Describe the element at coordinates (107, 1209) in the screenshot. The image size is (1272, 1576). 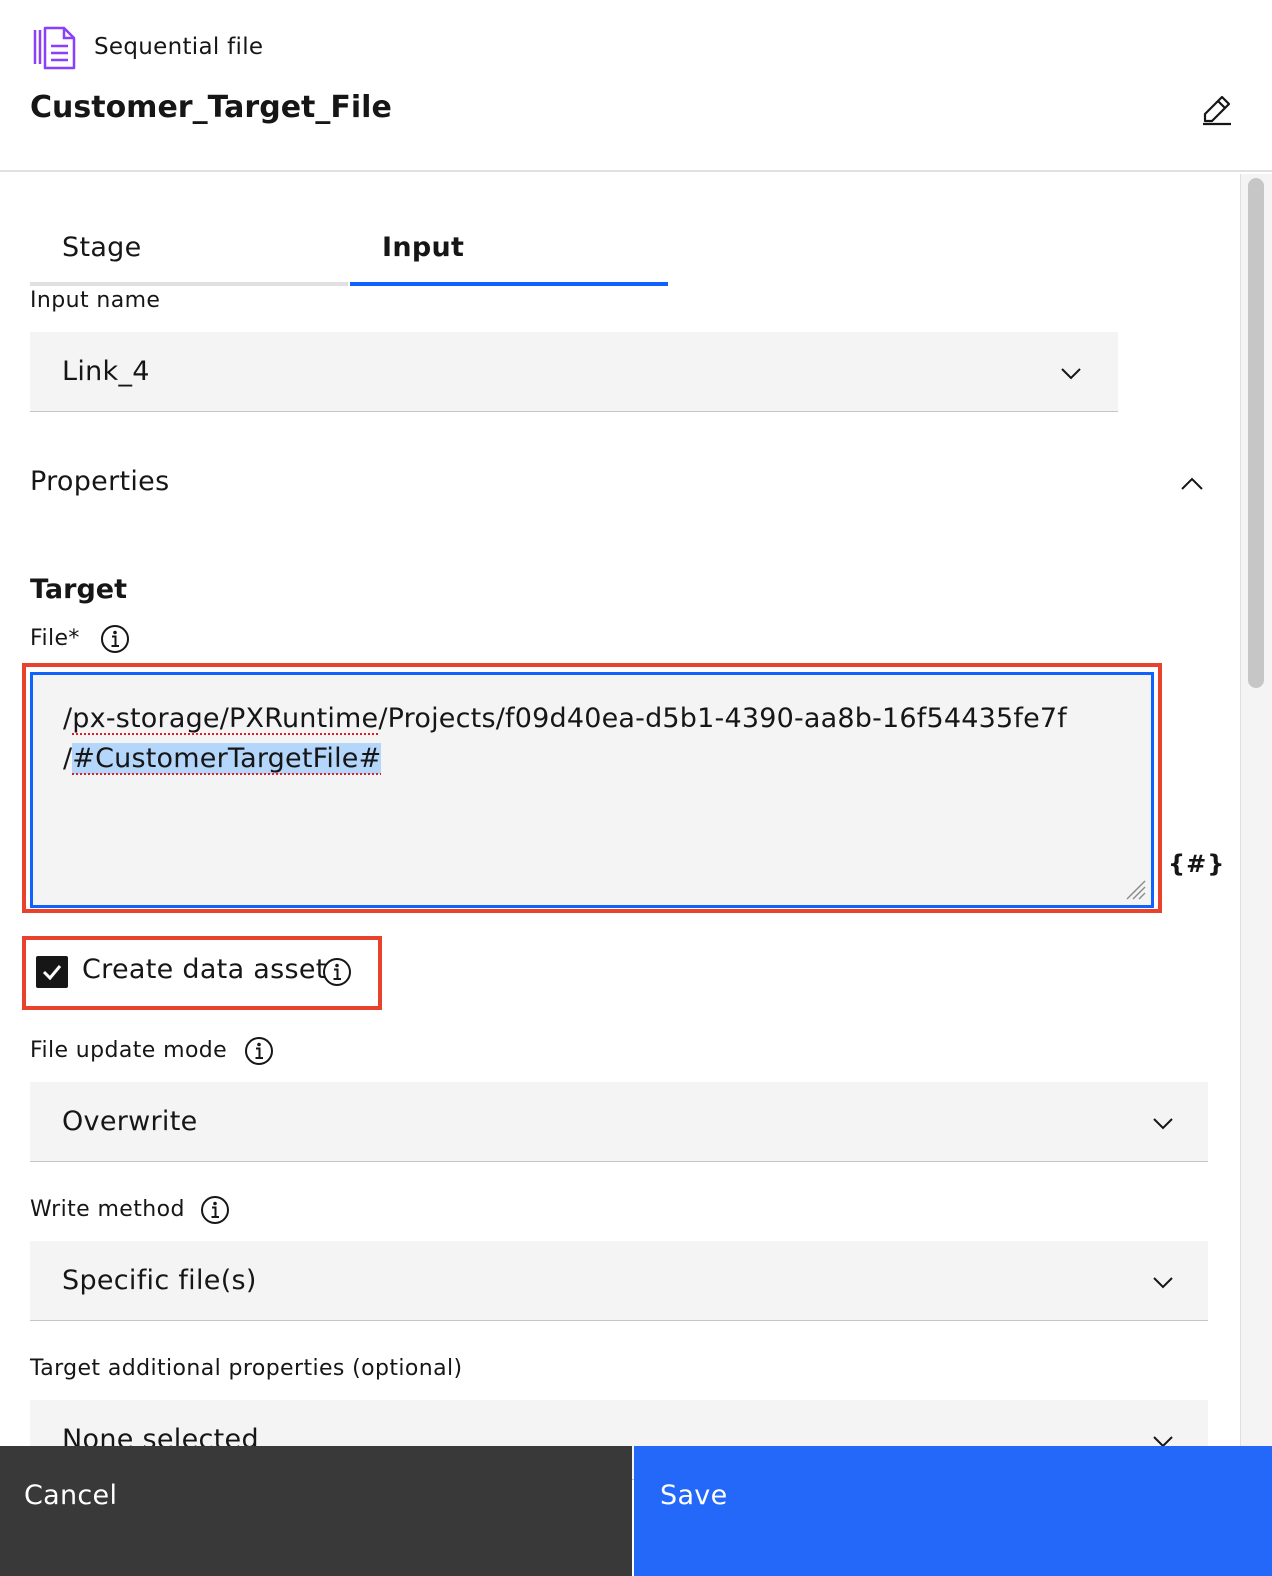
I see `write-method-label: Write method` at that location.